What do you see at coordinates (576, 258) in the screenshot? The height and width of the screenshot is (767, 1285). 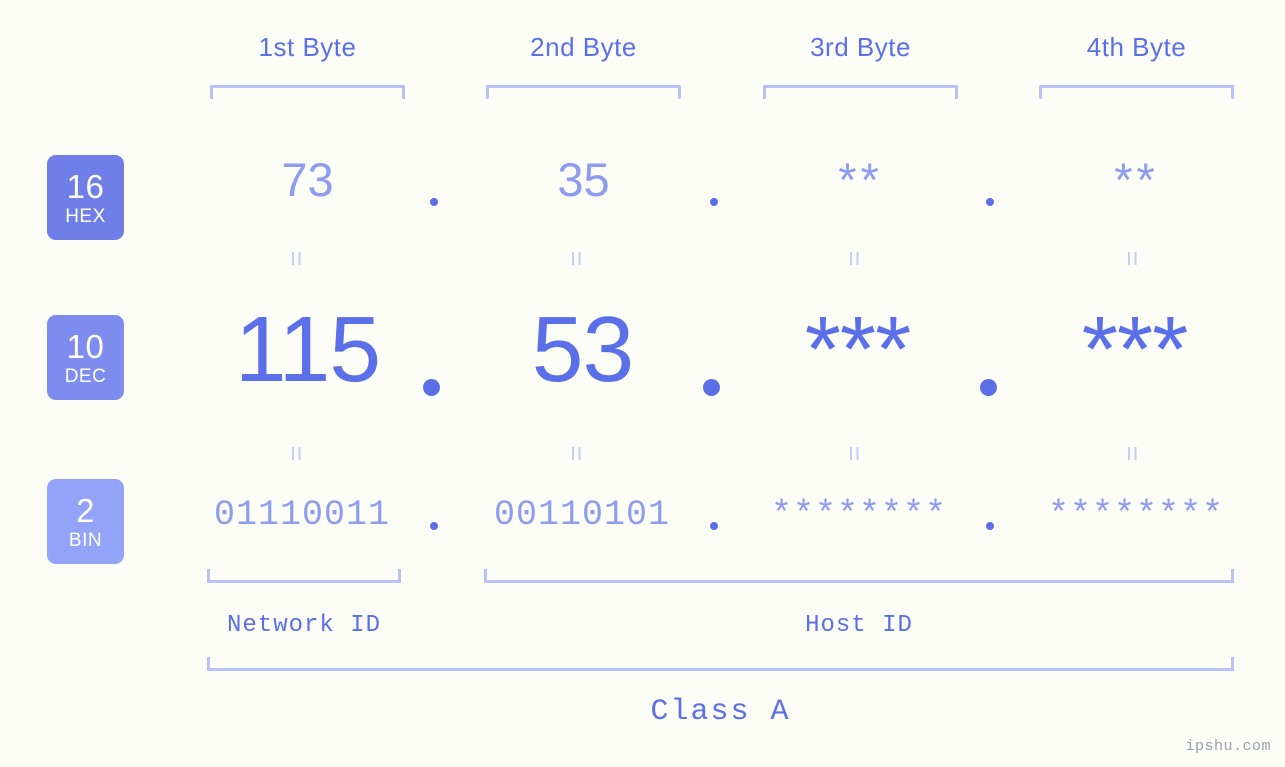 I see `equals-connector-hex-dec-2: =` at bounding box center [576, 258].